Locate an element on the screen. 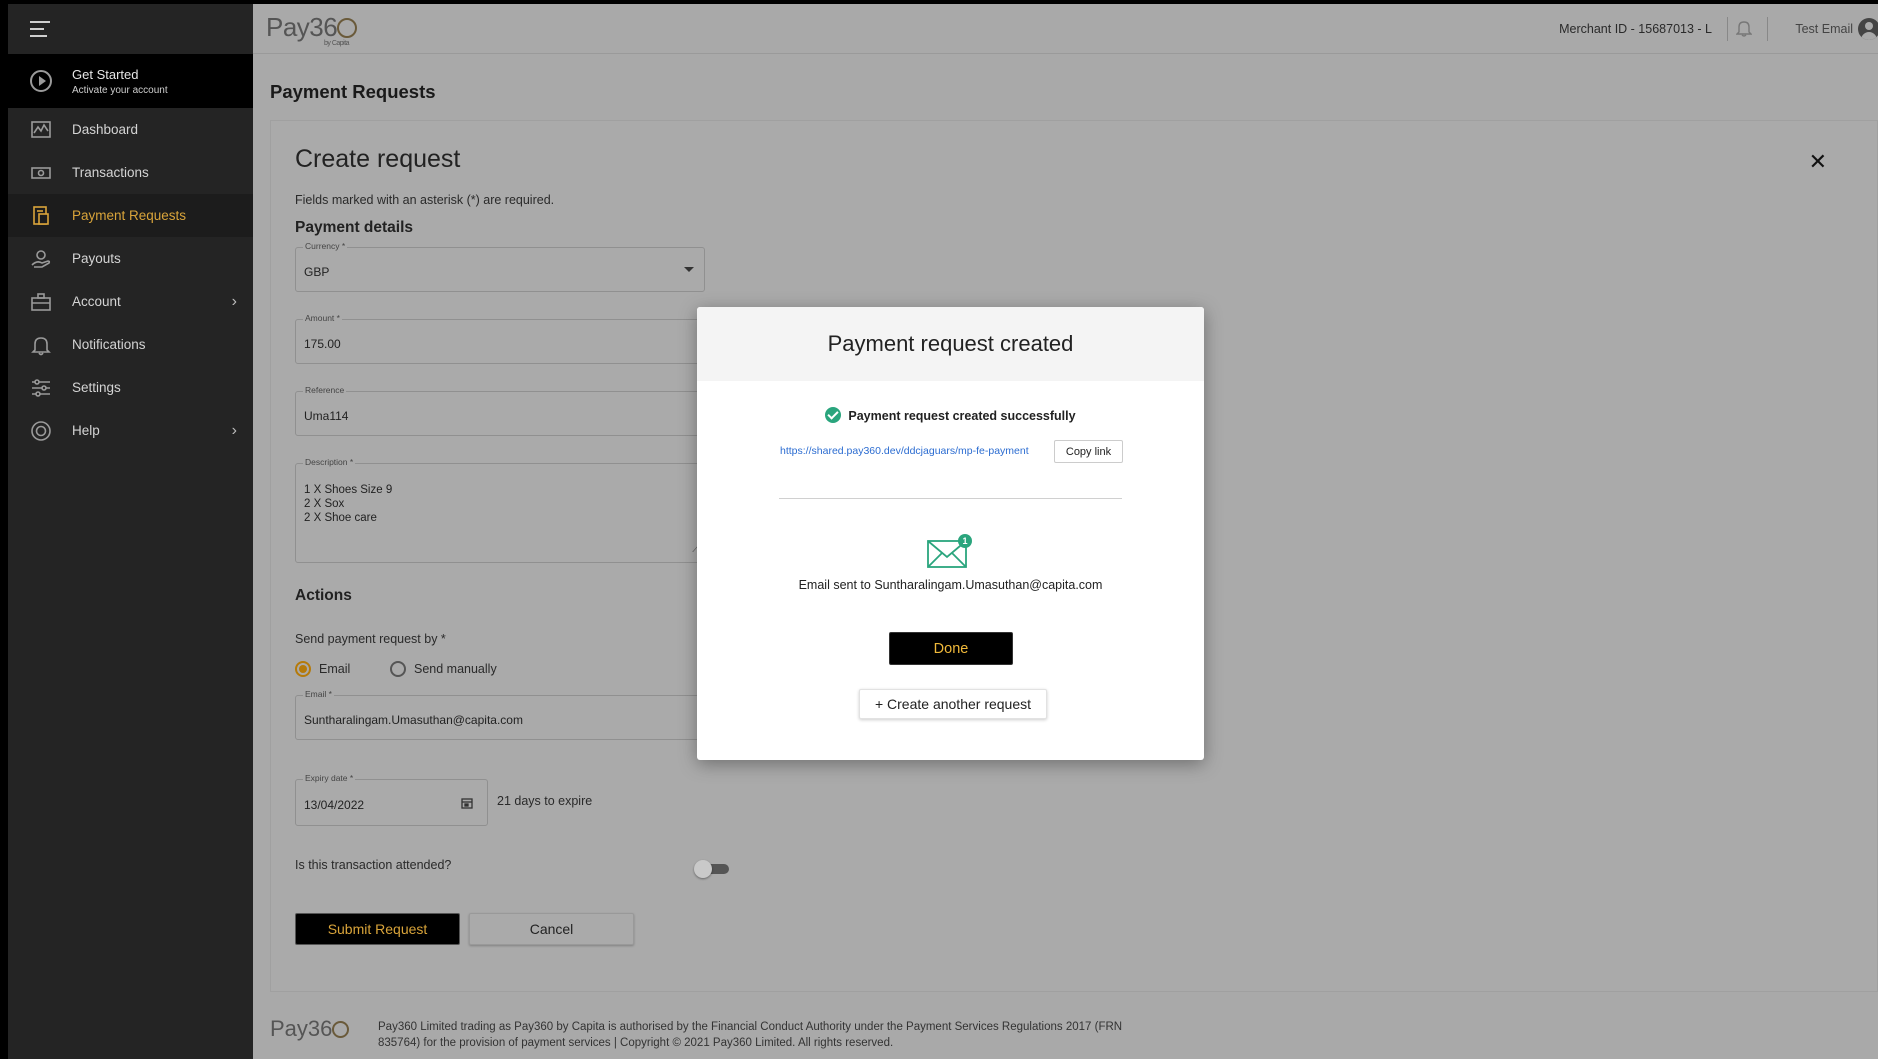 Image resolution: width=1878 pixels, height=1059 pixels. email-count-badge: 1 is located at coordinates (965, 541).